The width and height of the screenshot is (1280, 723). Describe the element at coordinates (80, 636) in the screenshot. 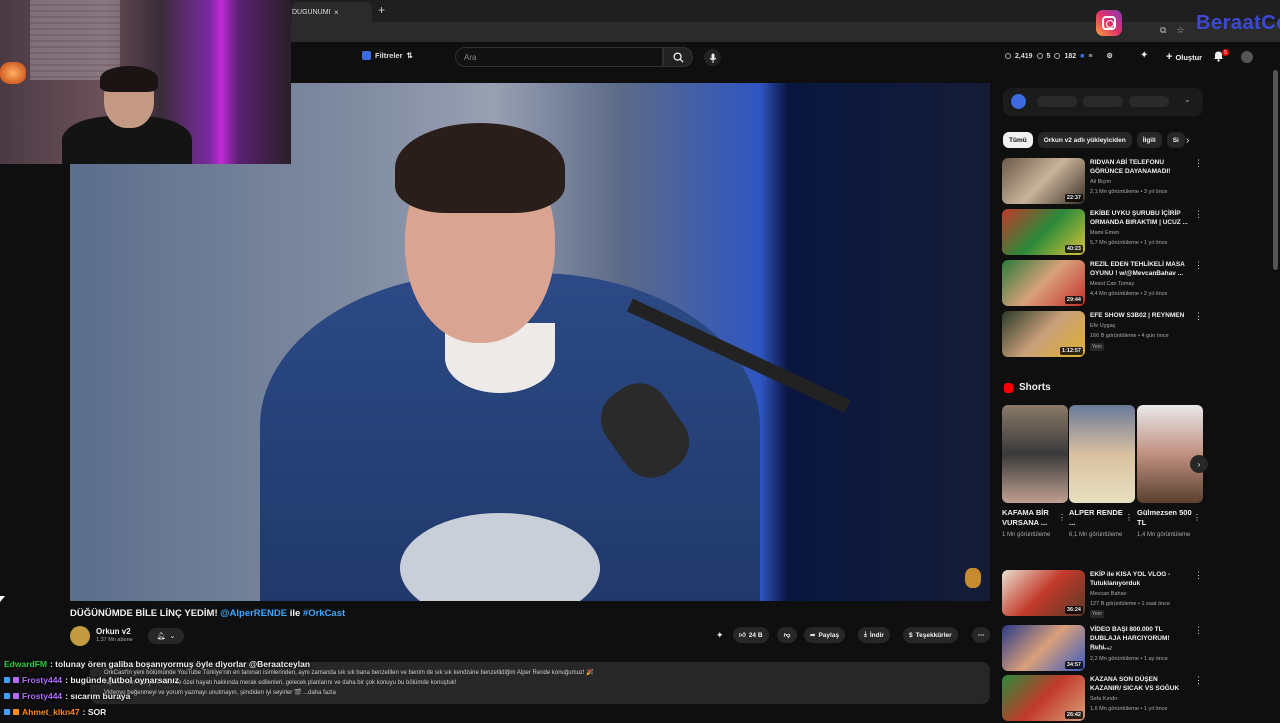

I see `channel-avatar` at that location.